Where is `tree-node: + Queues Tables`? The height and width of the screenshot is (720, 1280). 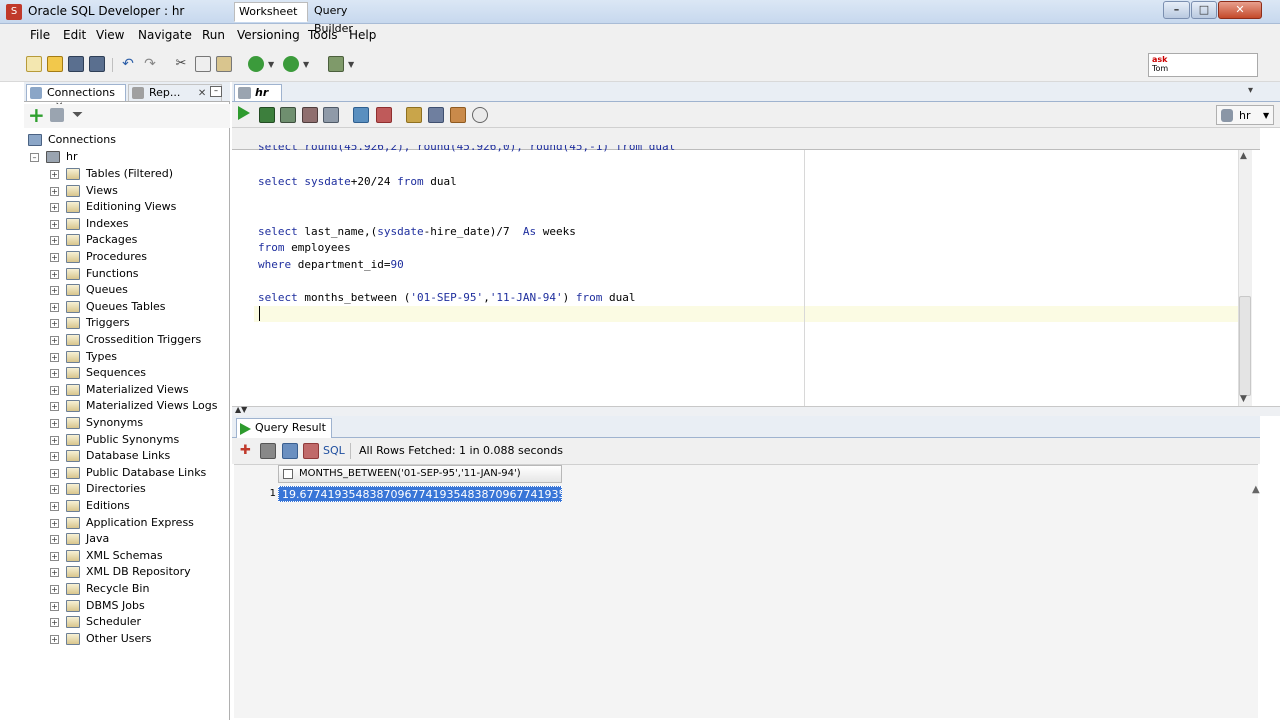 tree-node: + Queues Tables is located at coordinates (139, 307).